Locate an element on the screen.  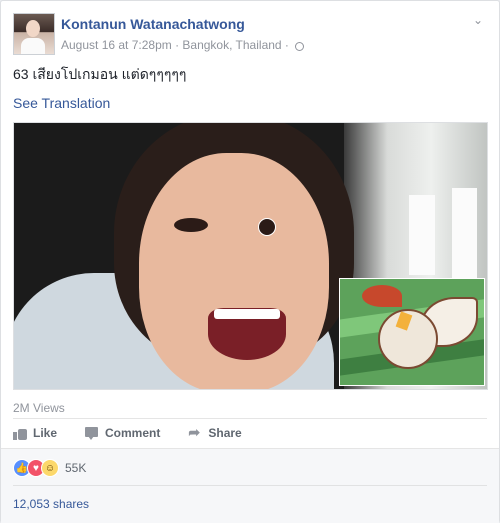
share-label: Share is located at coordinates (225, 433).